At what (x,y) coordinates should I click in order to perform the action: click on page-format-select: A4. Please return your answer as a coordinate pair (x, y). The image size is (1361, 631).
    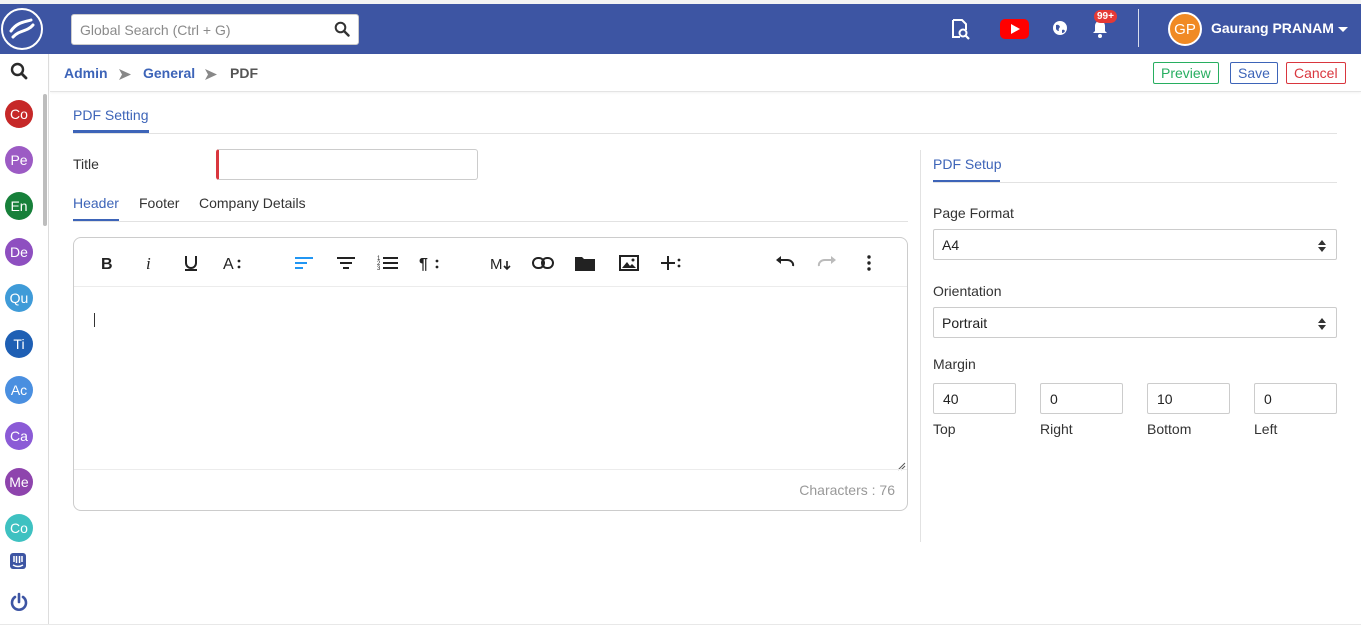
    Looking at the image, I should click on (1135, 244).